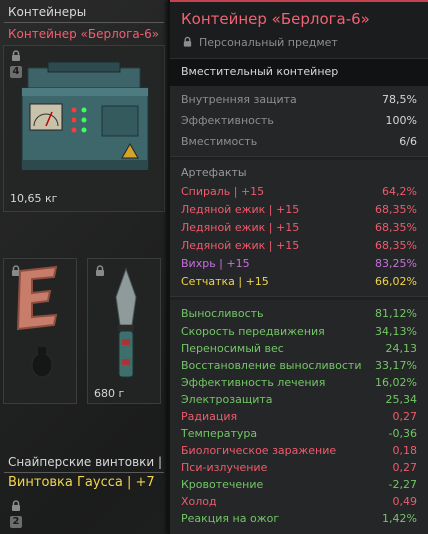 This screenshot has height=534, width=428. Describe the element at coordinates (34, 198) in the screenshot. I see `container-weight: 10,65 кг` at that location.